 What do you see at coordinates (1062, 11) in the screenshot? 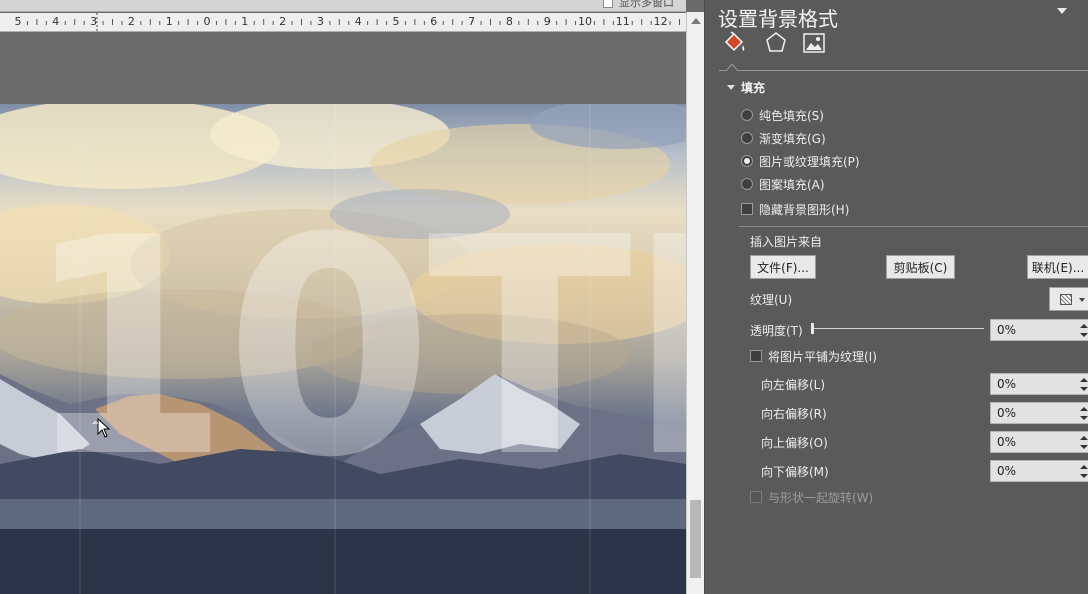
I see `pane-options-dropdown-icon` at bounding box center [1062, 11].